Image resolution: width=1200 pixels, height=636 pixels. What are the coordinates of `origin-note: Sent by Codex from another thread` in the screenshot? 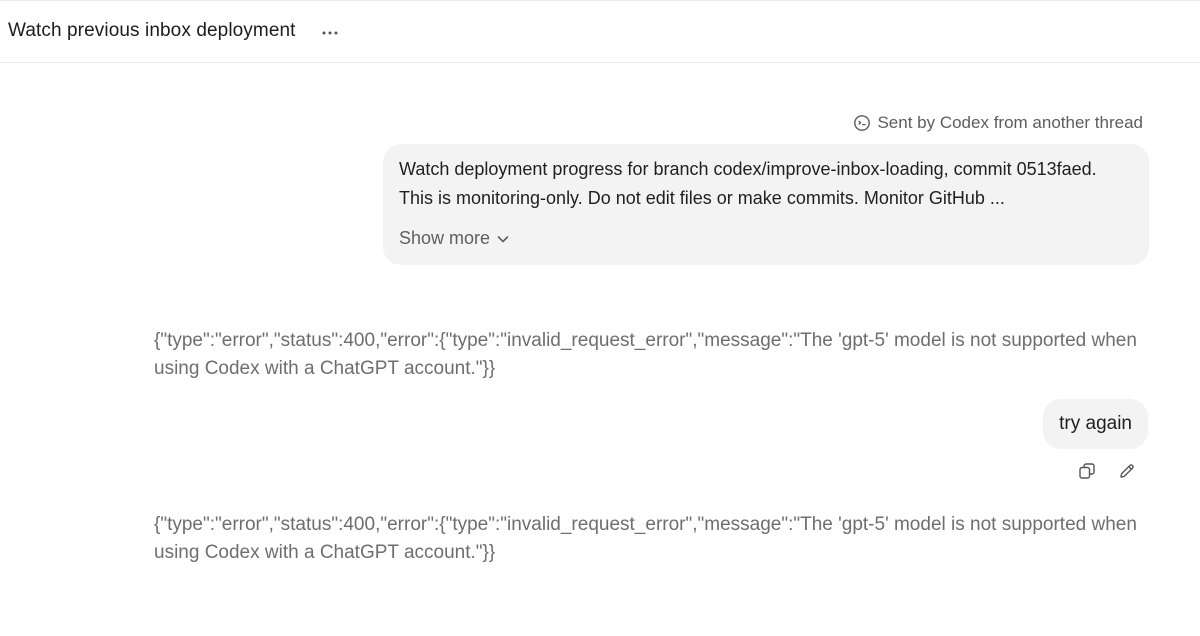 It's located at (998, 123).